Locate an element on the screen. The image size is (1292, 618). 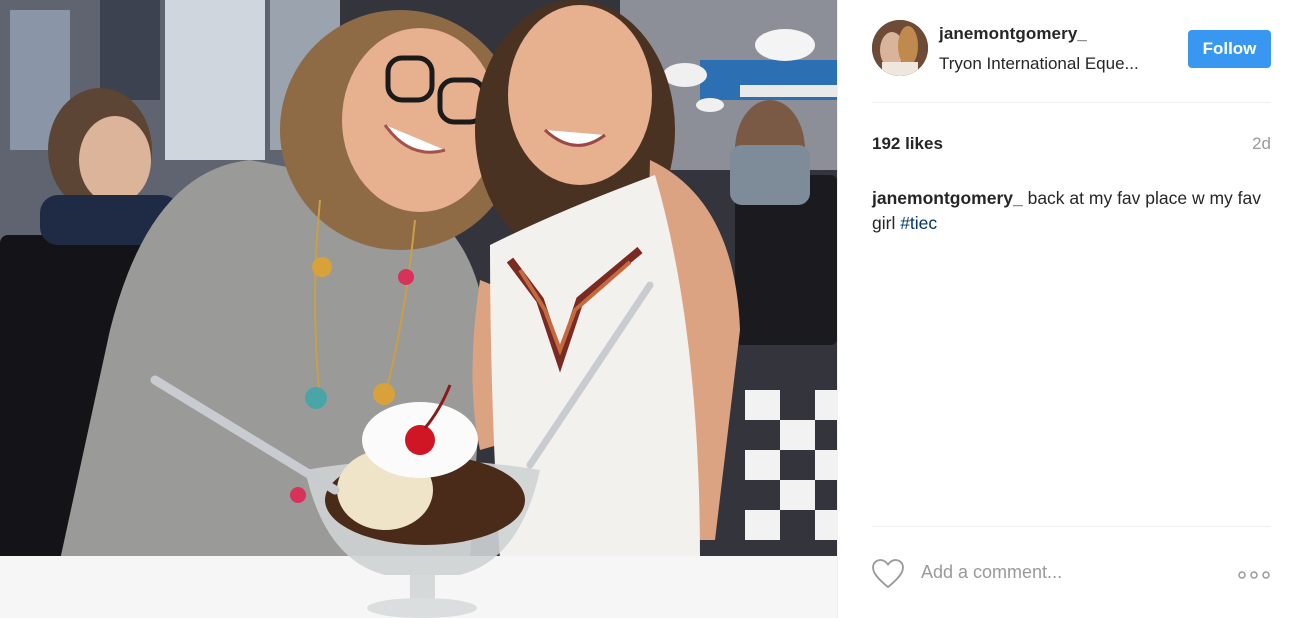
caption-username: janemontgomery_ is located at coordinates (947, 198).